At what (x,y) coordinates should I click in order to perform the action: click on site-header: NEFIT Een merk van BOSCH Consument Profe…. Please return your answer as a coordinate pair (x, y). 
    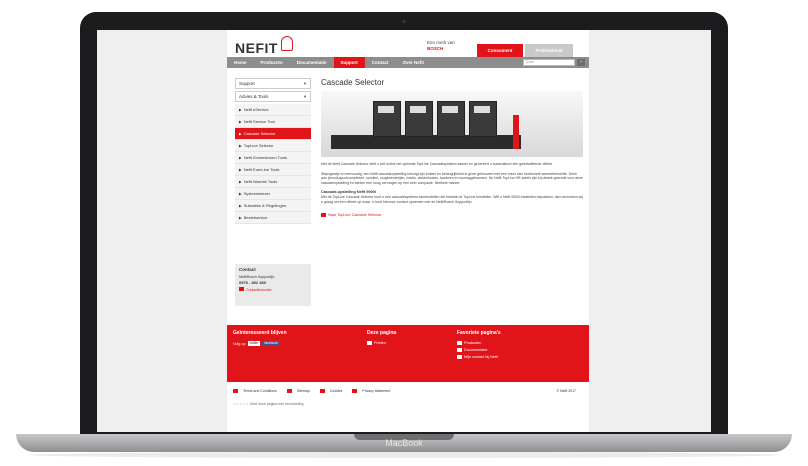
    Looking at the image, I should click on (408, 43).